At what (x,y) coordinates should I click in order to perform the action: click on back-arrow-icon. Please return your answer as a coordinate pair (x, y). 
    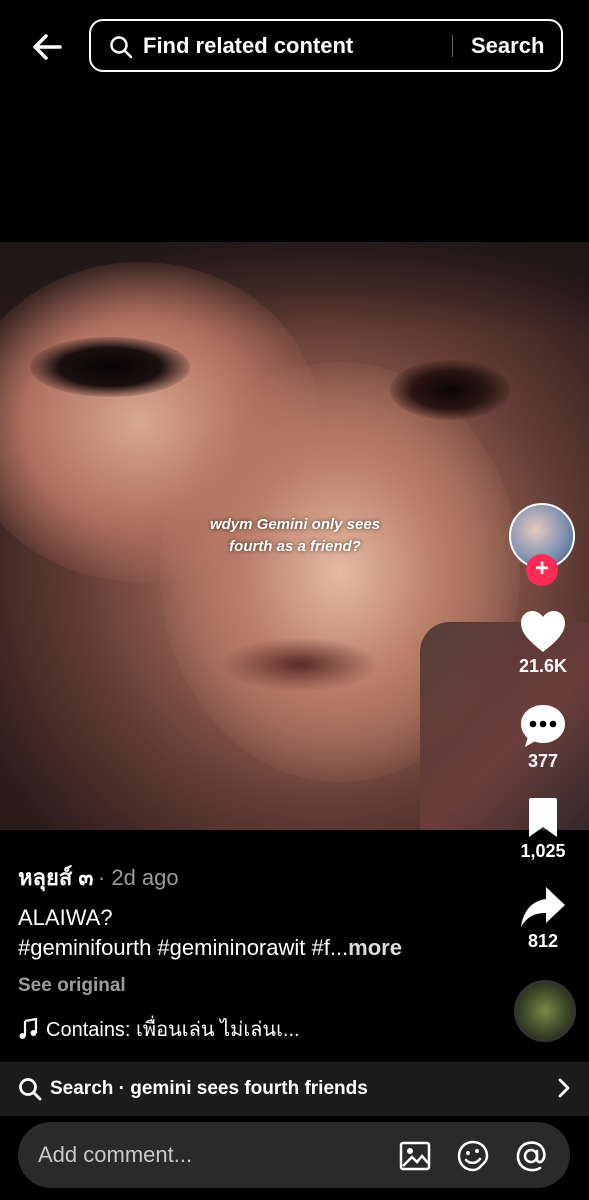
    Looking at the image, I should click on (47, 47).